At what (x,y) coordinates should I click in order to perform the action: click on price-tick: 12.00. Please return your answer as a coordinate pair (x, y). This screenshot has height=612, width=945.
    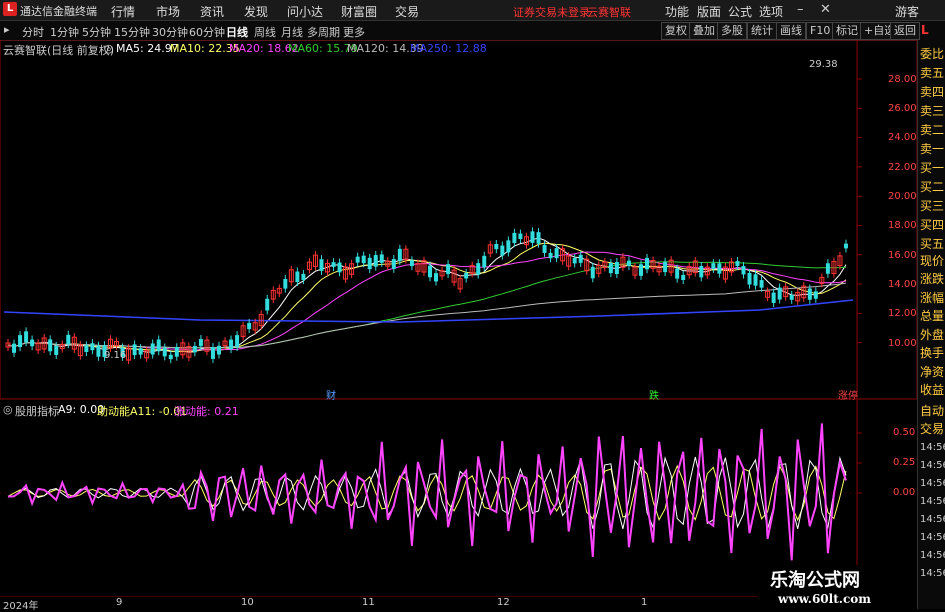
    Looking at the image, I should click on (902, 313).